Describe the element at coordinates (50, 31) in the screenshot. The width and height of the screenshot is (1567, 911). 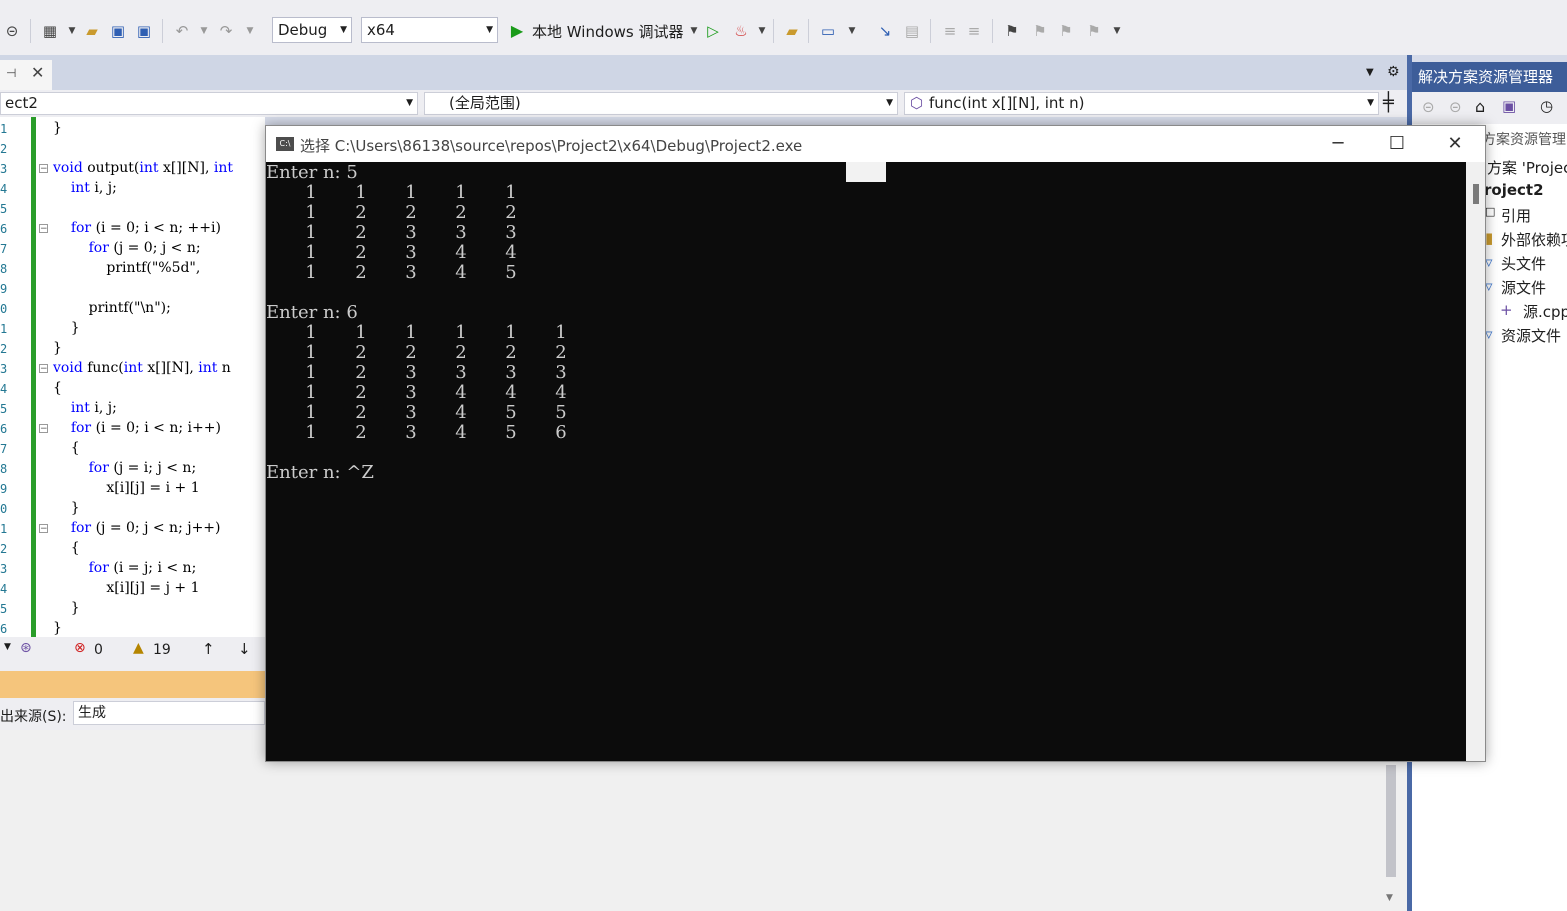
I see `new-project-icon: ▦` at that location.